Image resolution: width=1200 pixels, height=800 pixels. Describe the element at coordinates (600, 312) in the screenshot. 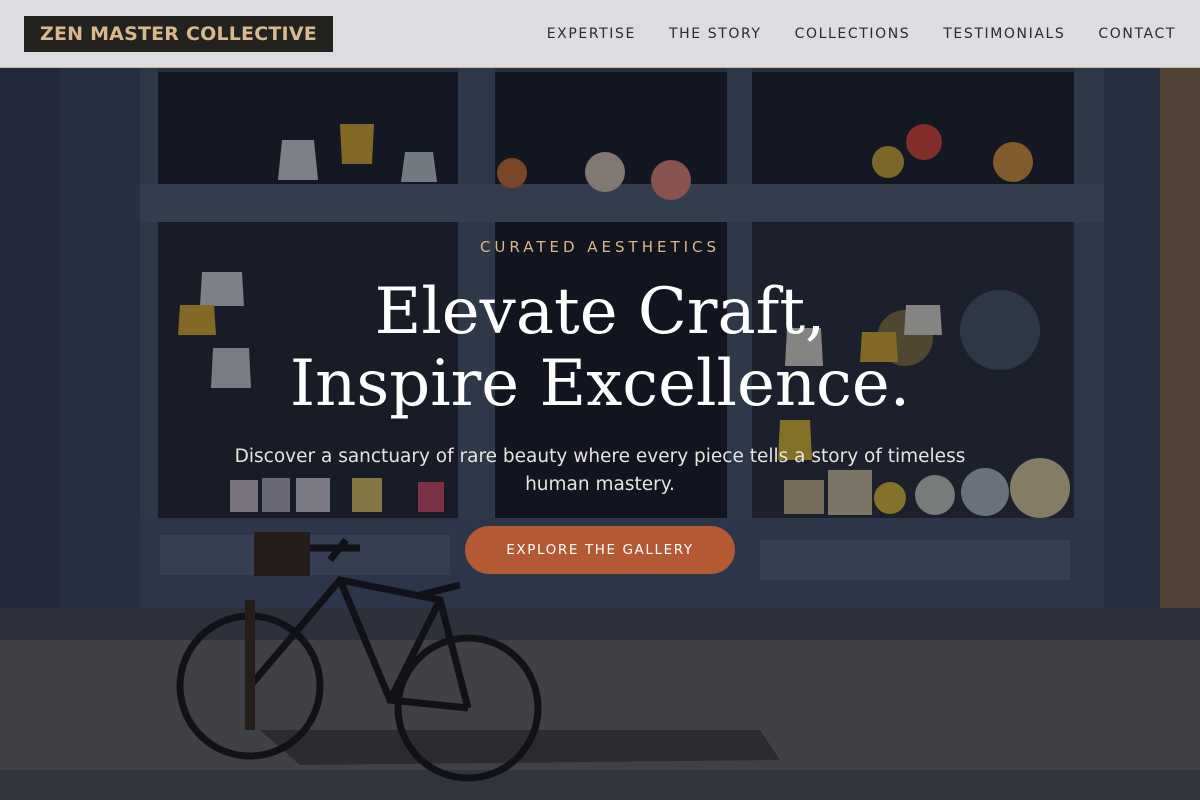

I see `hero-title-line-1: Elevate Craft,` at that location.